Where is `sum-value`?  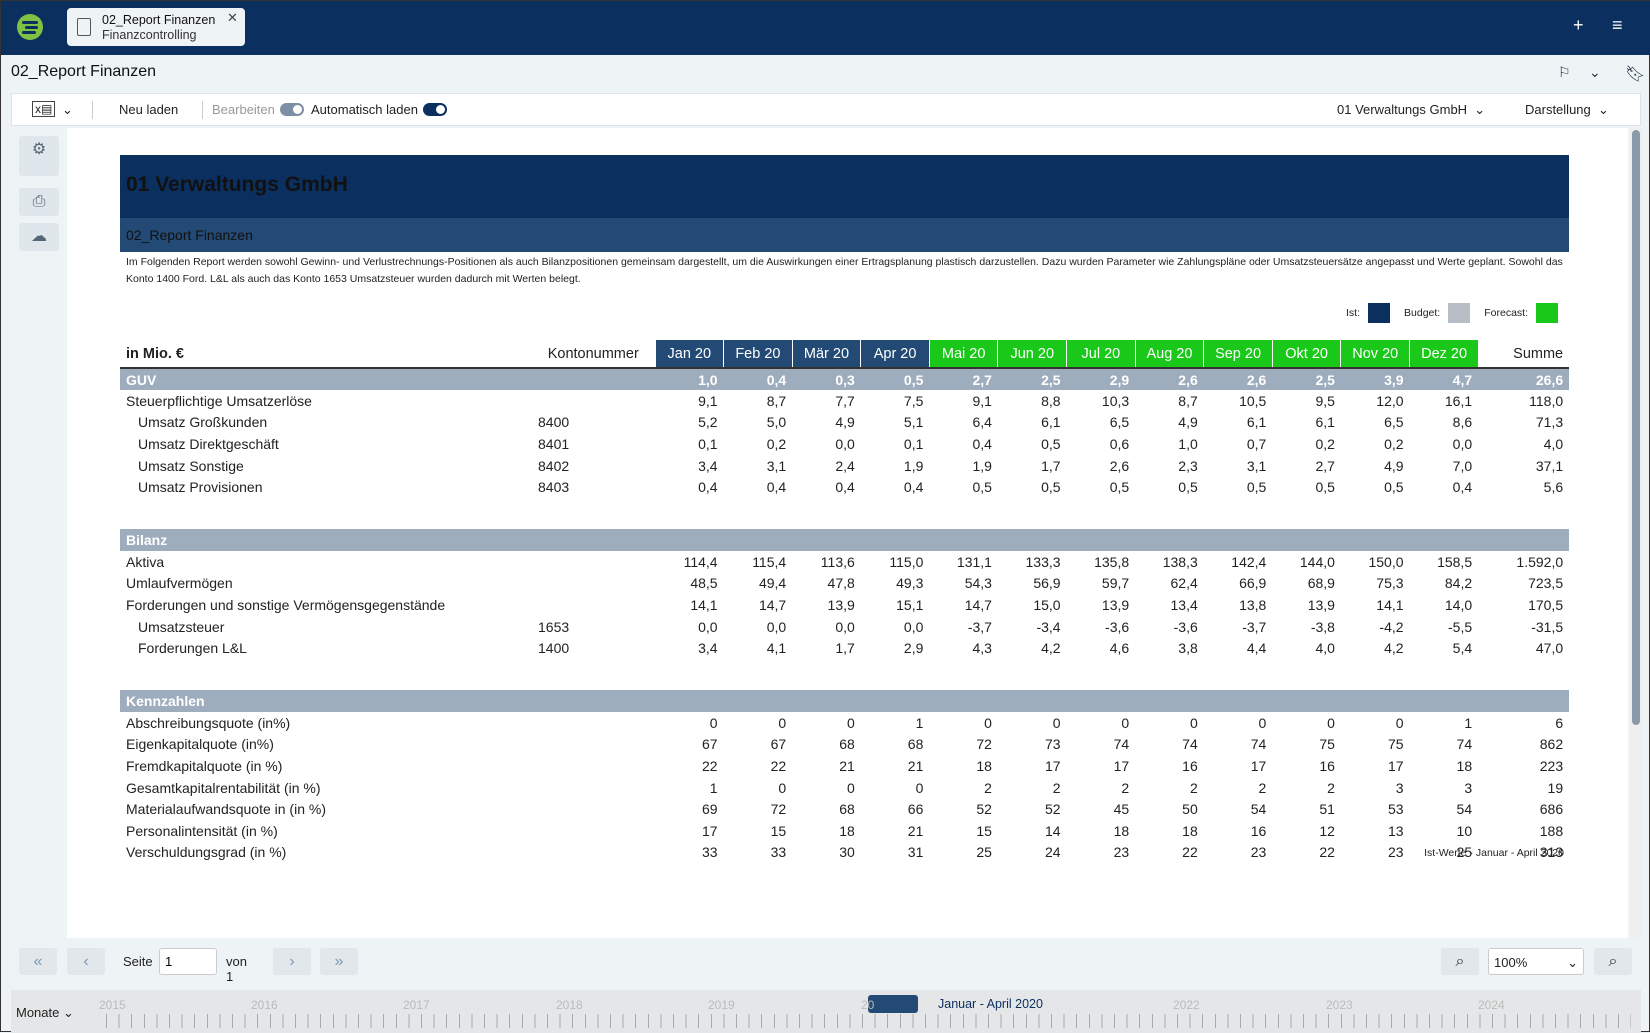
sum-value is located at coordinates (1524, 539).